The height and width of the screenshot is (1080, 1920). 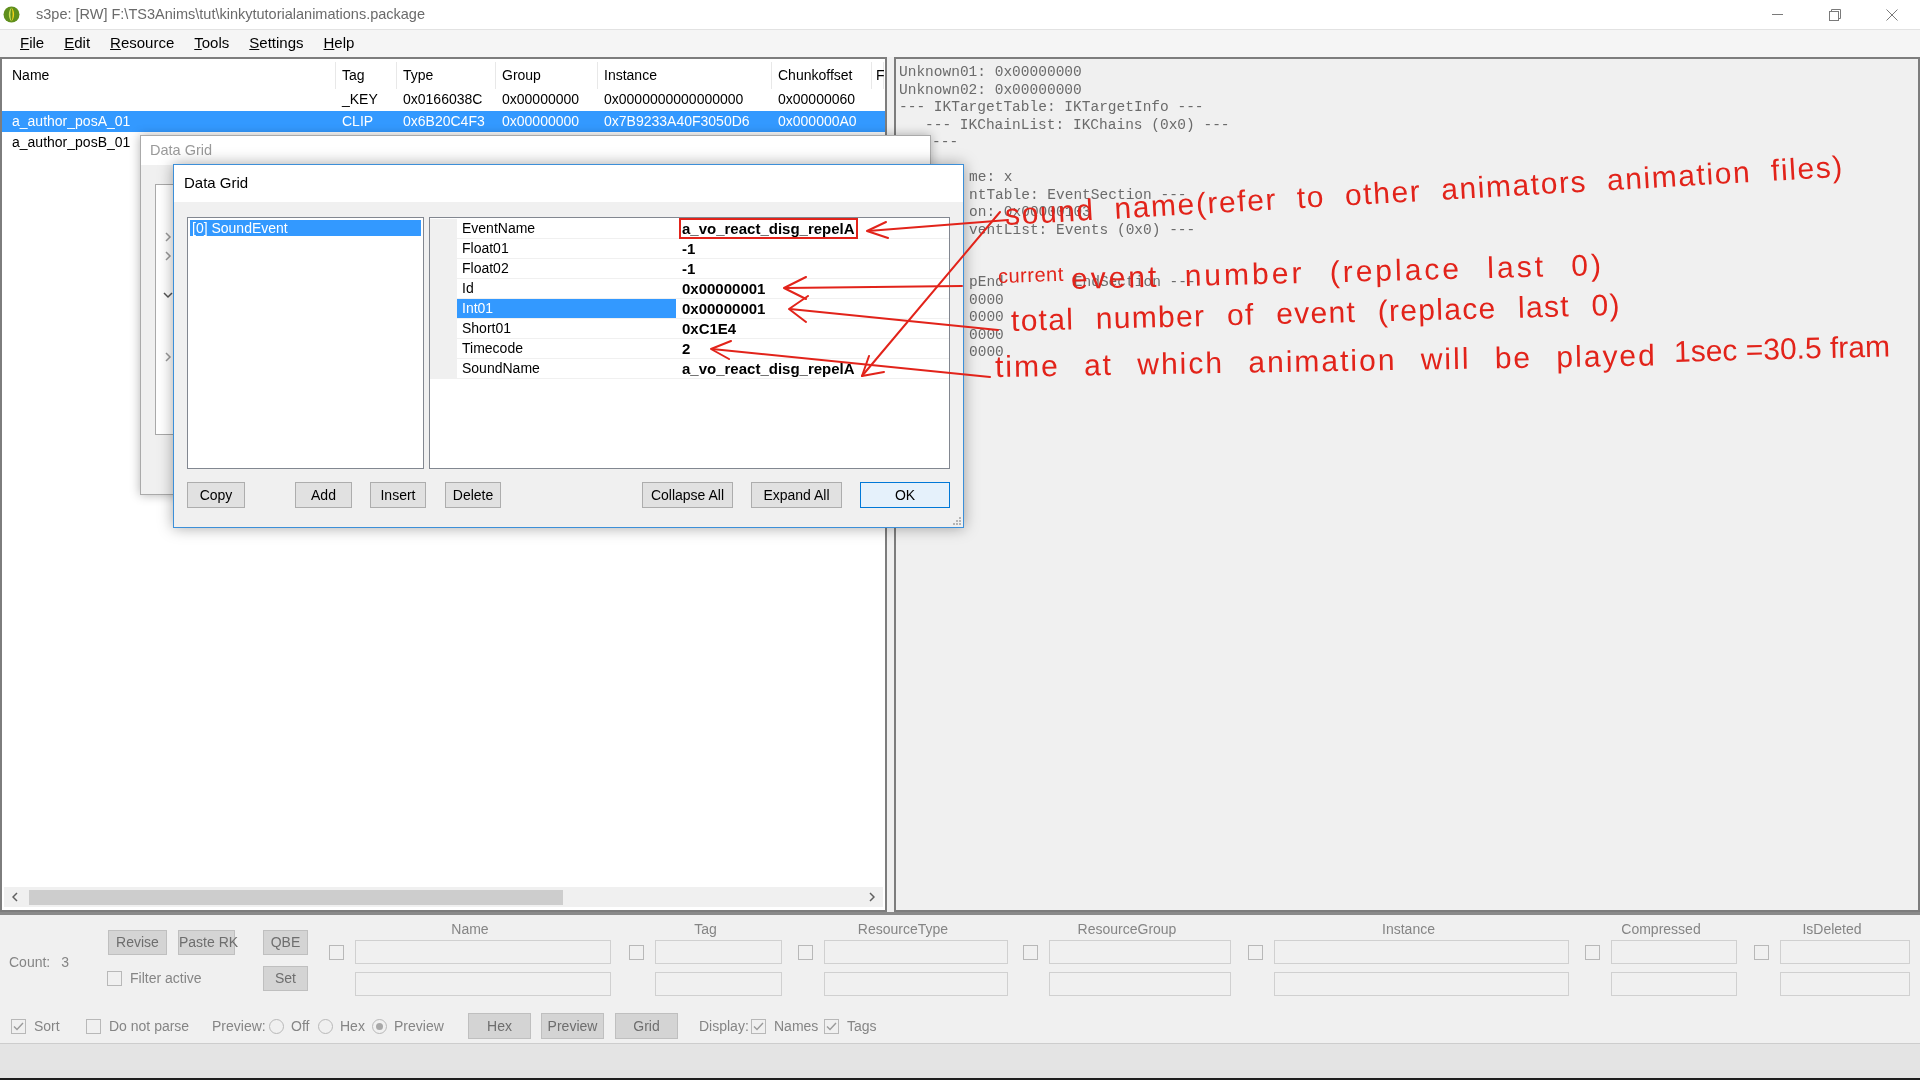 What do you see at coordinates (30, 962) in the screenshot?
I see `count-label: Count:` at bounding box center [30, 962].